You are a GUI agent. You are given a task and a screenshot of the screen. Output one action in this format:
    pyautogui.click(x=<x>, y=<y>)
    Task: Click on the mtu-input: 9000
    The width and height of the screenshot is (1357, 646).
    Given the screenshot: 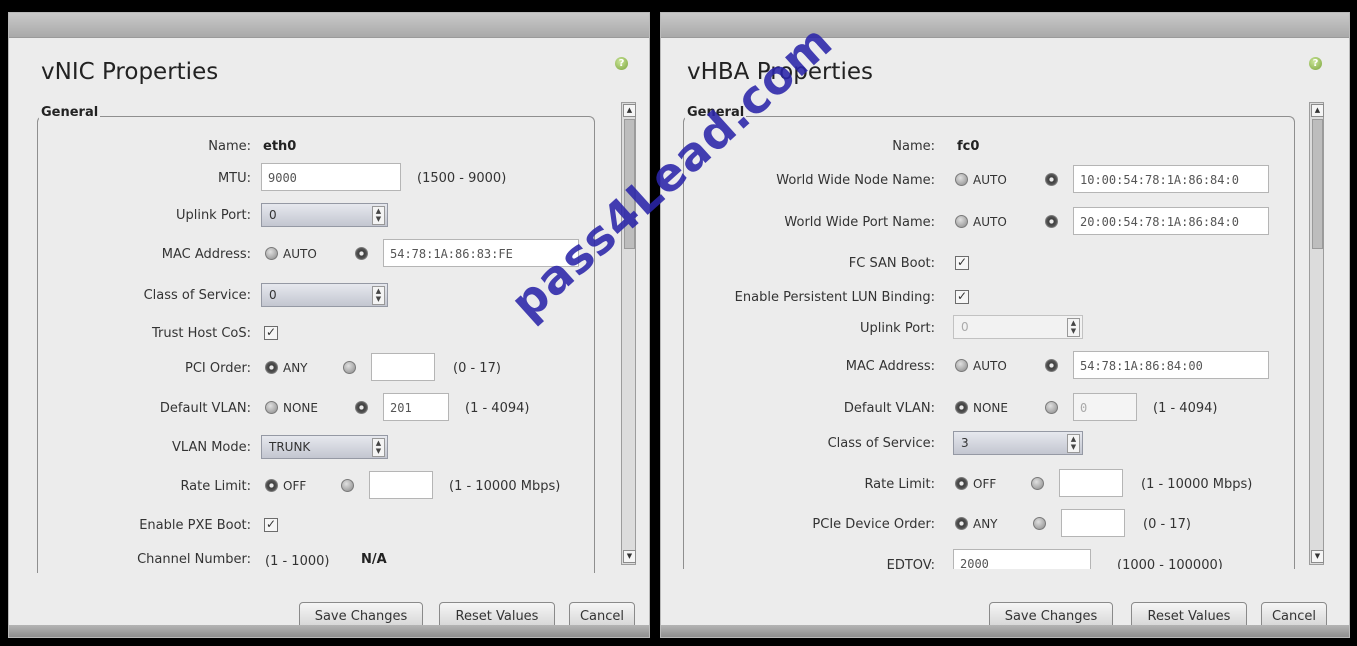 What is the action you would take?
    pyautogui.click(x=331, y=177)
    